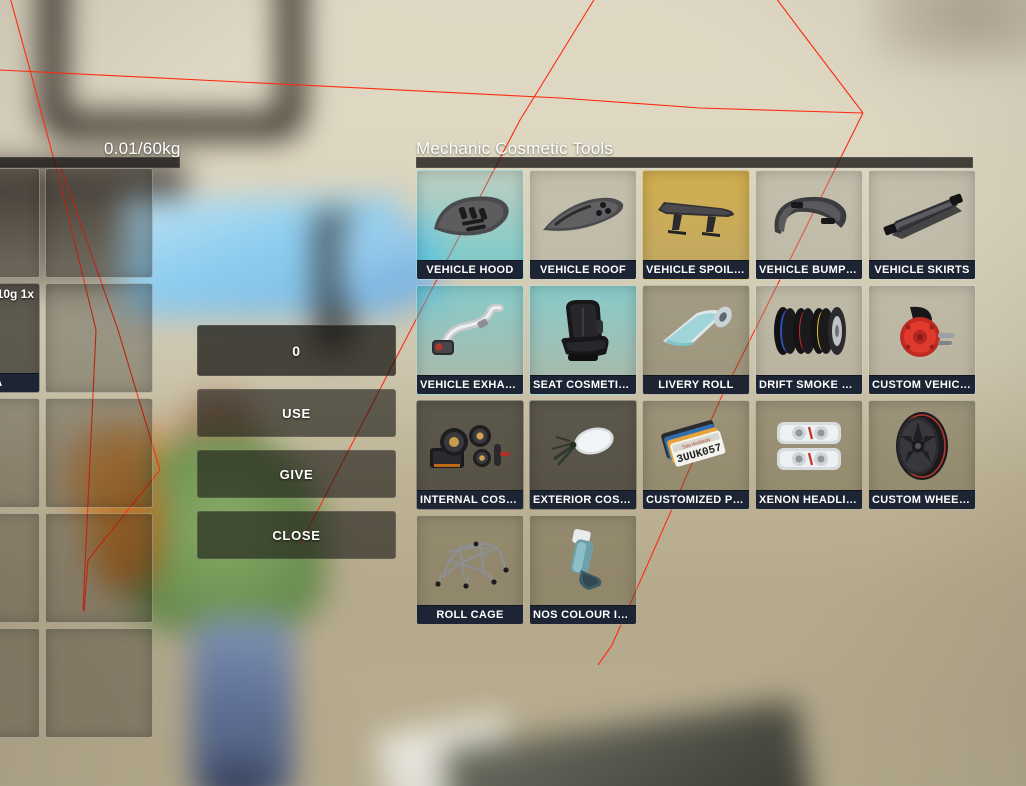 The image size is (1026, 786). I want to click on right-inventory-title: Mechanic Cosmetic Tools, so click(515, 148).